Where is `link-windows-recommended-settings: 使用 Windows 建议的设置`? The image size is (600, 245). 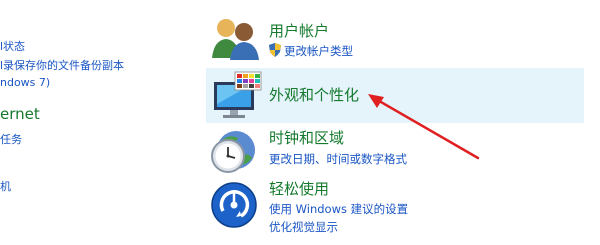
link-windows-recommended-settings: 使用 Windows 建议的设置 is located at coordinates (338, 209).